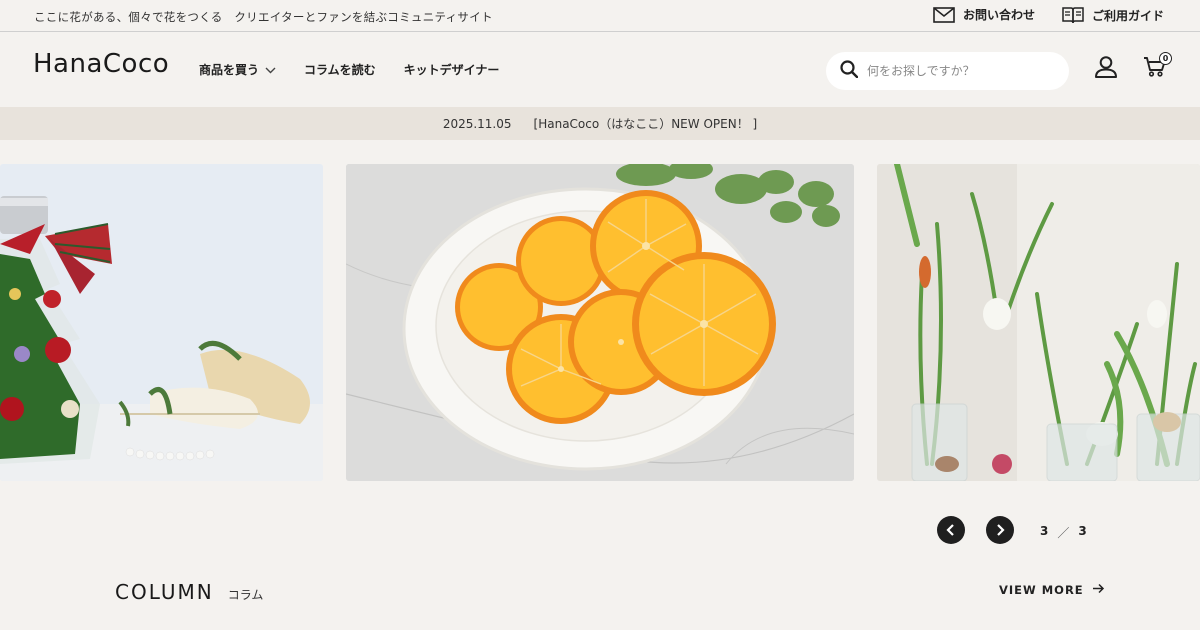  What do you see at coordinates (1044, 531) in the screenshot?
I see `pager-current: 3` at bounding box center [1044, 531].